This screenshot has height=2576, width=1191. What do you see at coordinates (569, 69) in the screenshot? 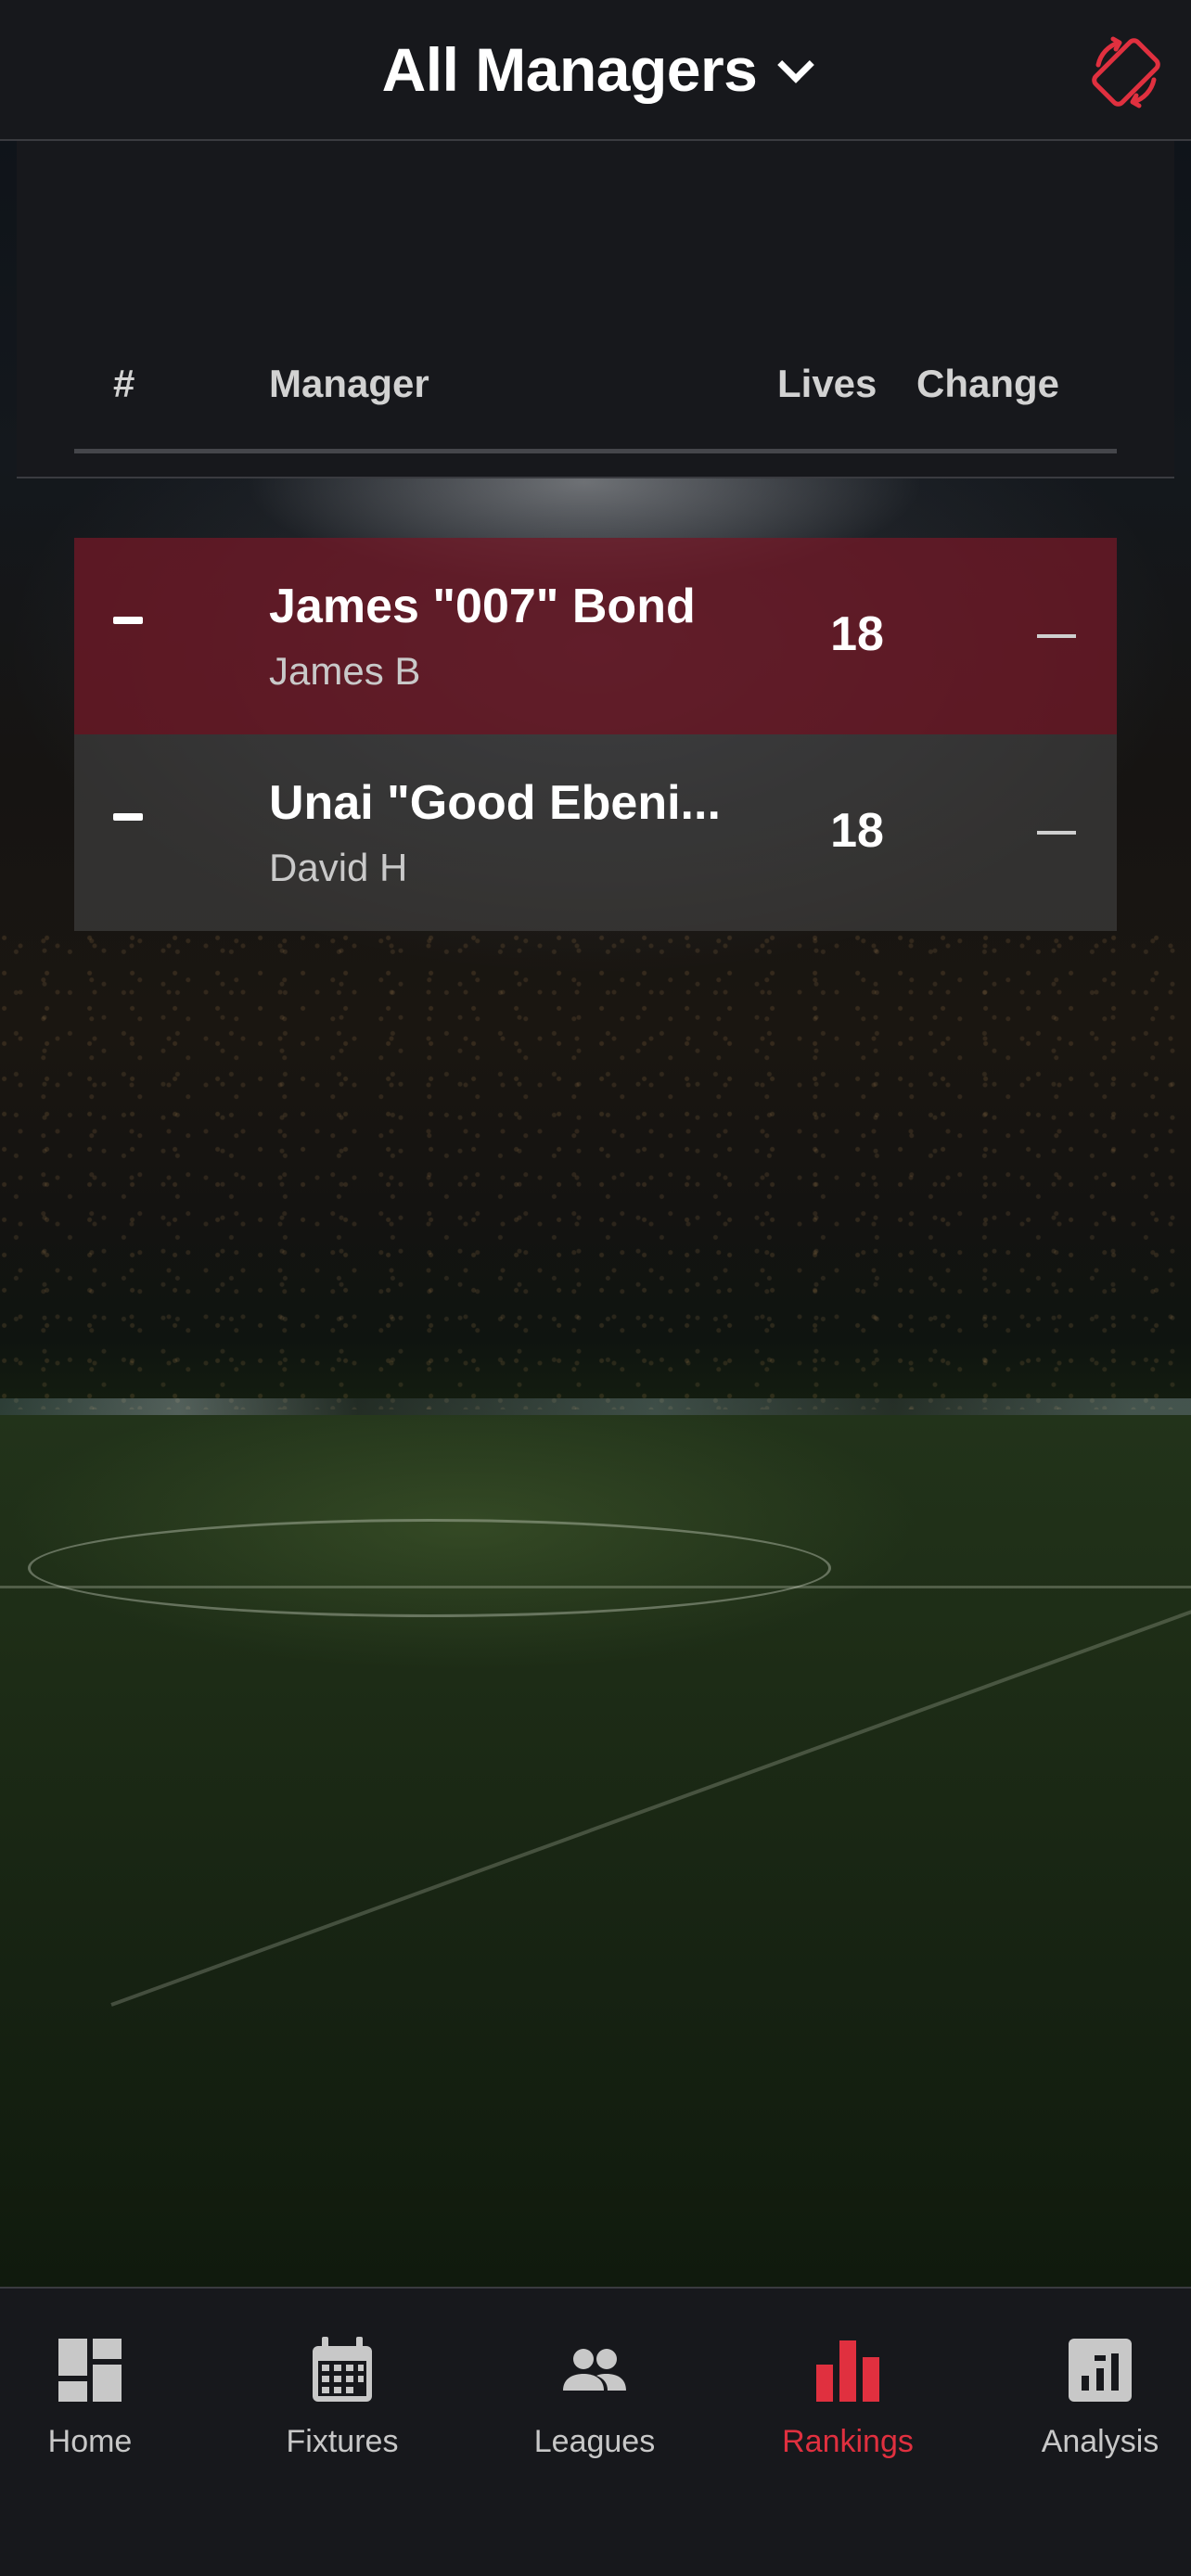
I see `page-title: All Managers` at bounding box center [569, 69].